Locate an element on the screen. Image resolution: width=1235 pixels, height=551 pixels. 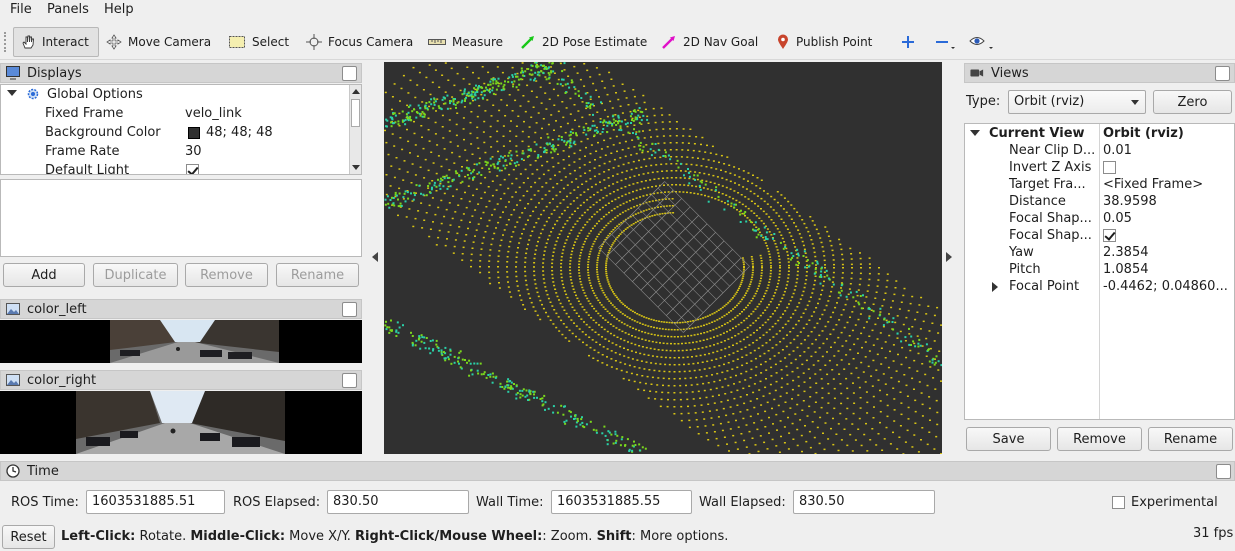
collapse-left-icon is located at coordinates (375, 257).